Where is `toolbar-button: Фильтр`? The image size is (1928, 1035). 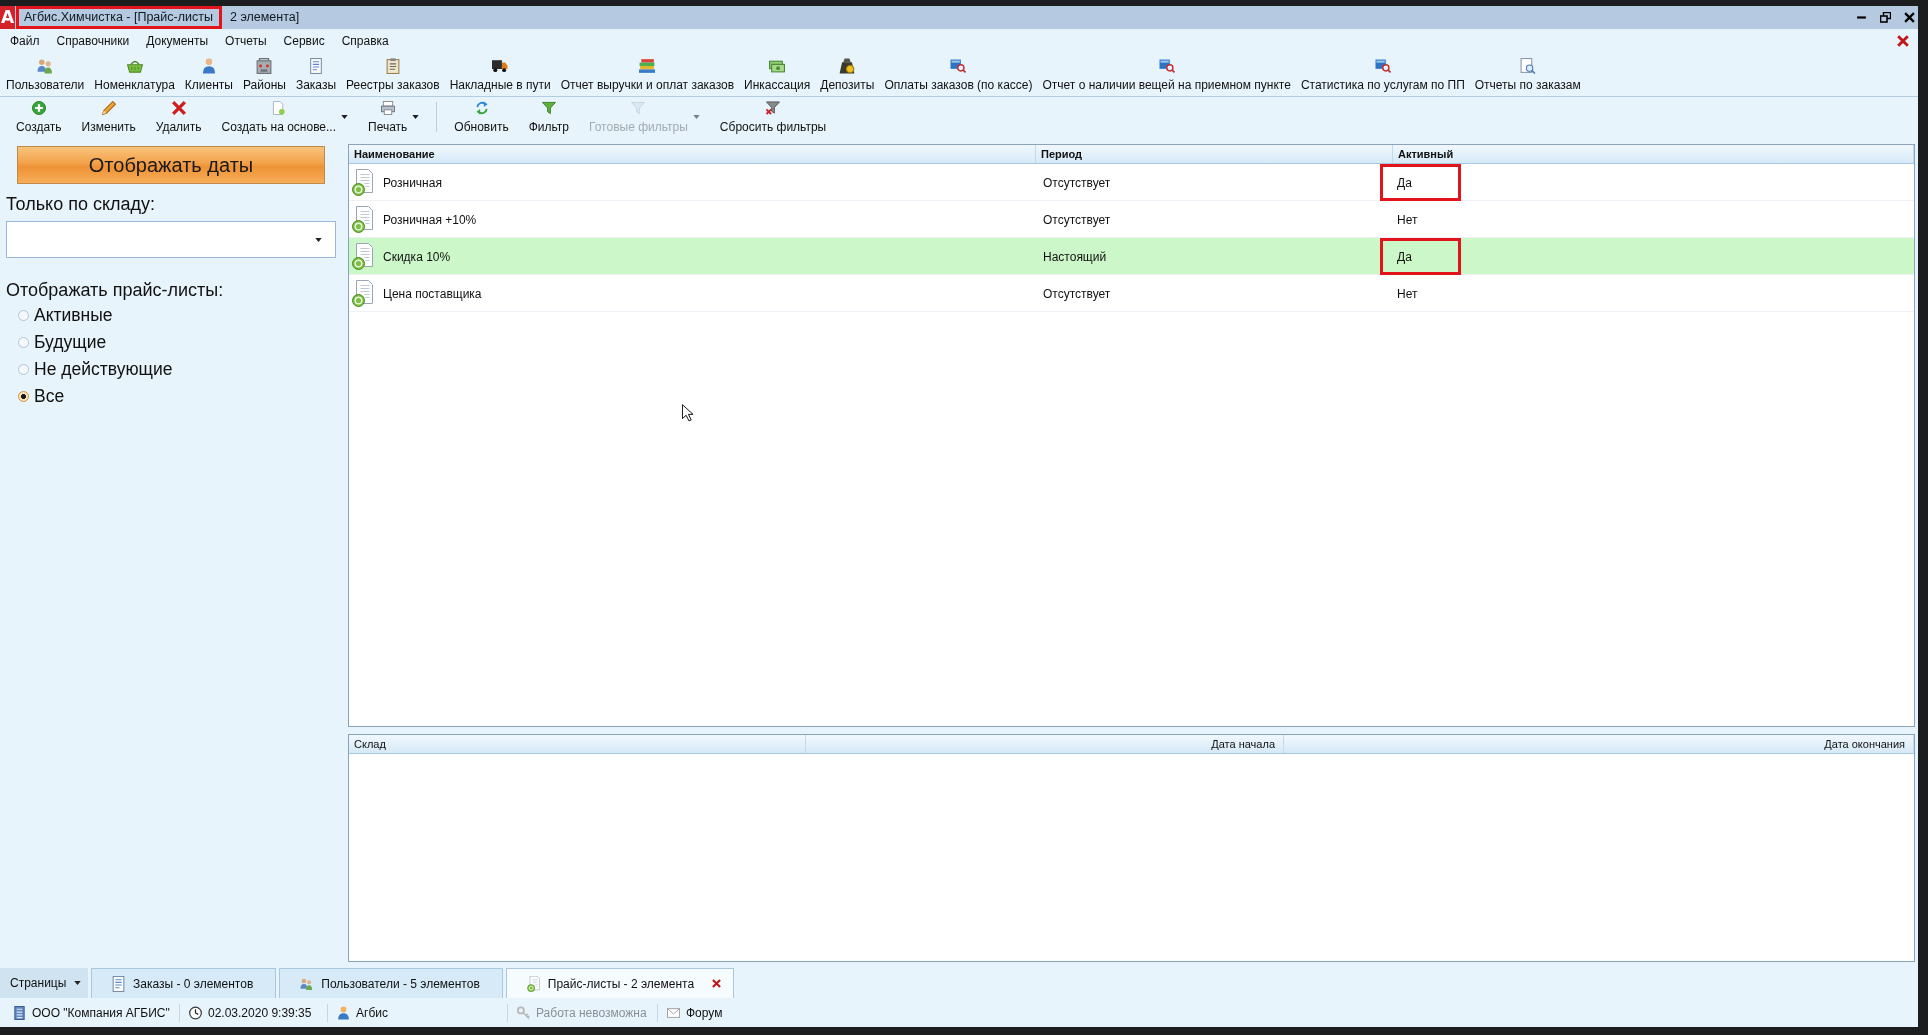
toolbar-button: Фильтр is located at coordinates (548, 117).